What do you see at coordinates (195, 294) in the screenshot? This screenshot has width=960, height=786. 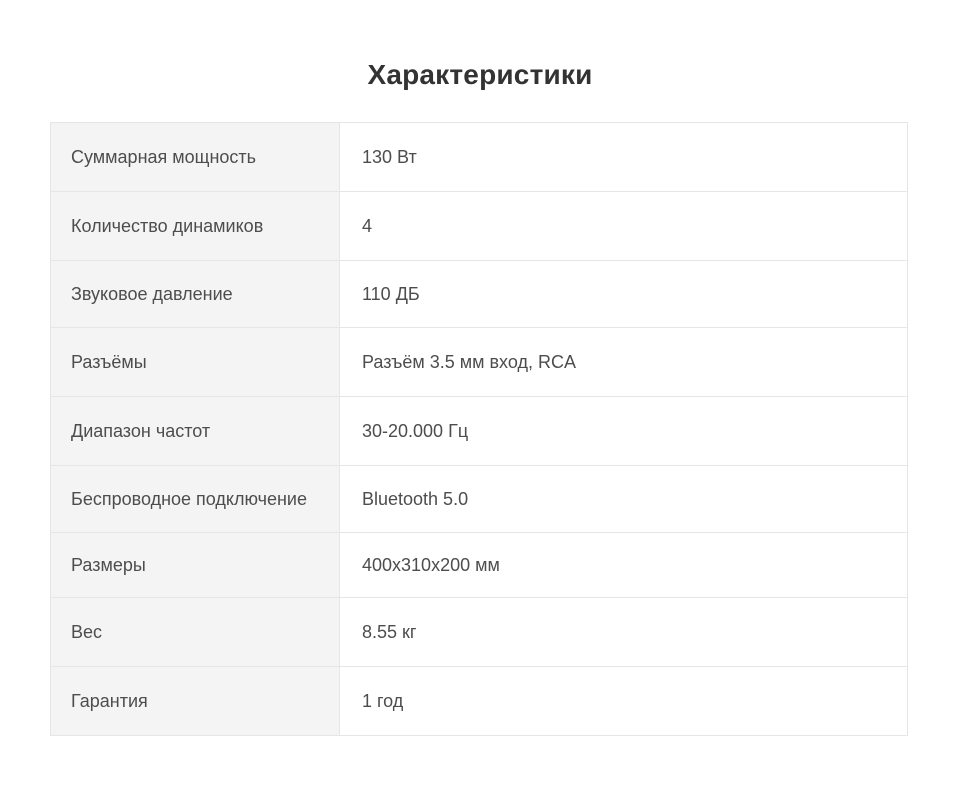 I see `spec-label: Звуковое давление` at bounding box center [195, 294].